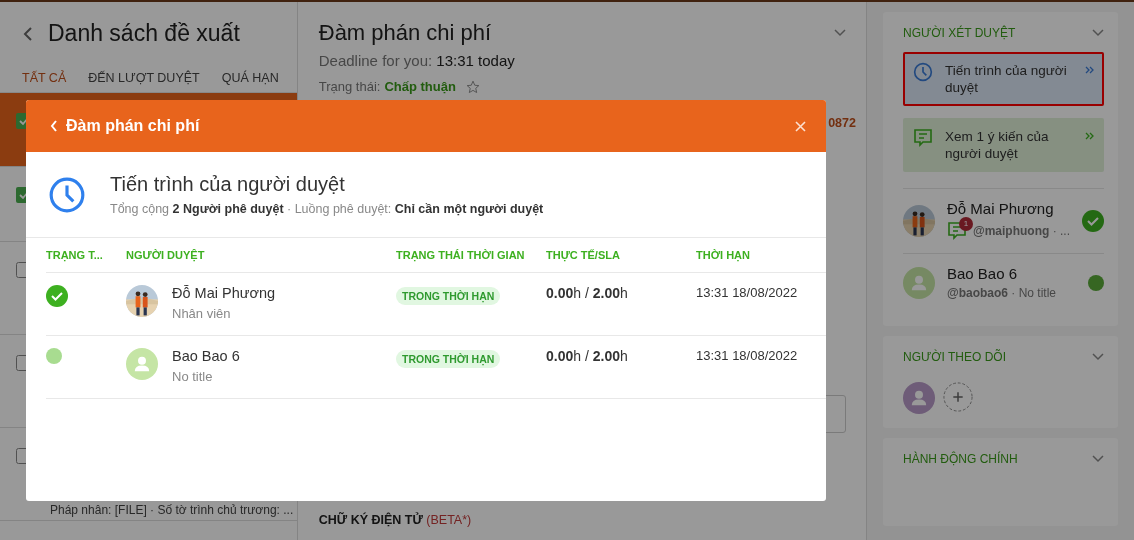  What do you see at coordinates (965, 224) in the screenshot?
I see `comment-count: 1` at bounding box center [965, 224].